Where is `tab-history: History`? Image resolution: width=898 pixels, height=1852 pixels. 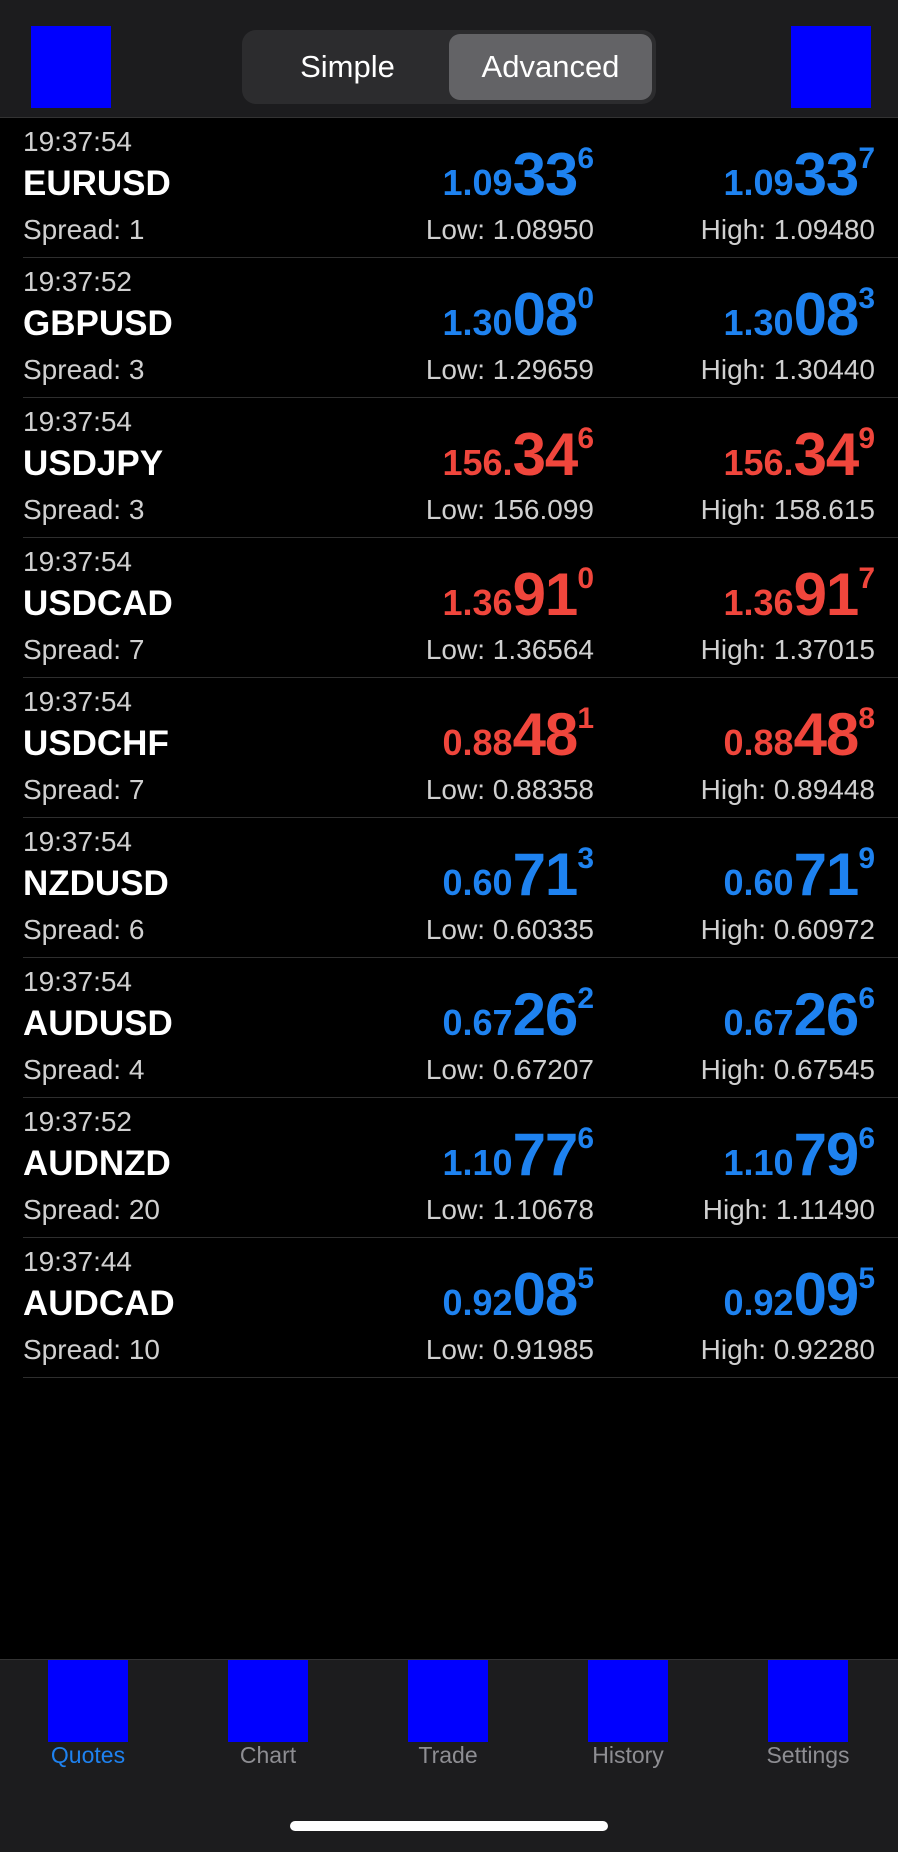
tab-history: History is located at coordinates (628, 1725).